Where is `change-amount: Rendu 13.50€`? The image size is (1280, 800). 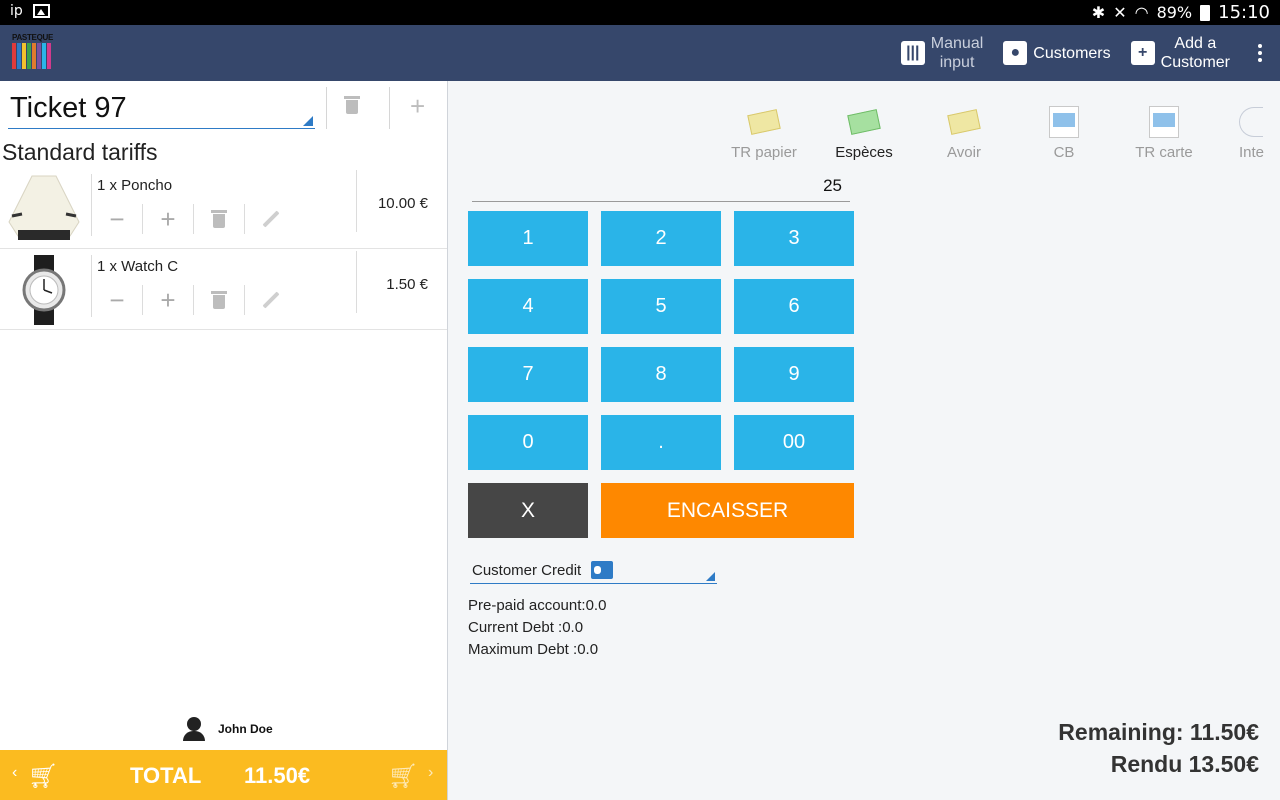
change-amount: Rendu 13.50€ is located at coordinates (1184, 764).